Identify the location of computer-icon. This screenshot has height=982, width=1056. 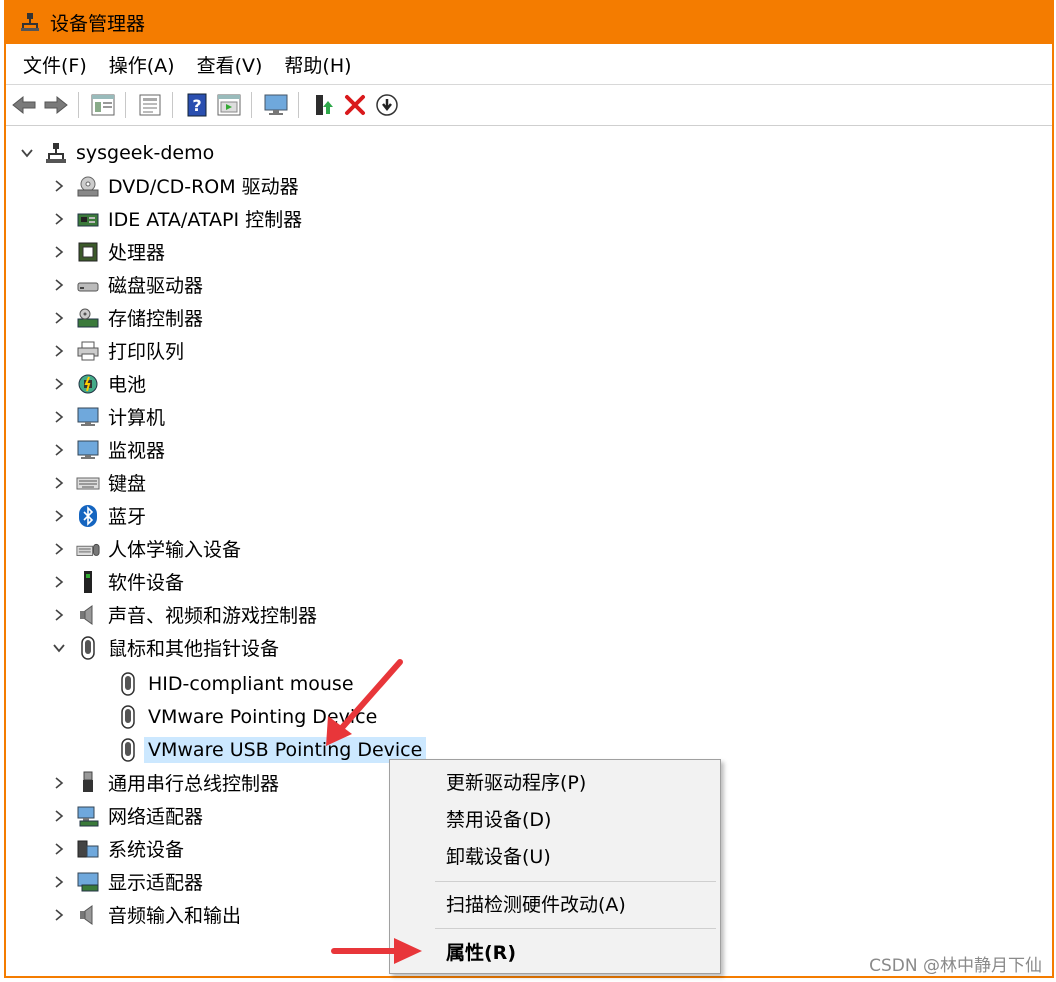
(88, 417).